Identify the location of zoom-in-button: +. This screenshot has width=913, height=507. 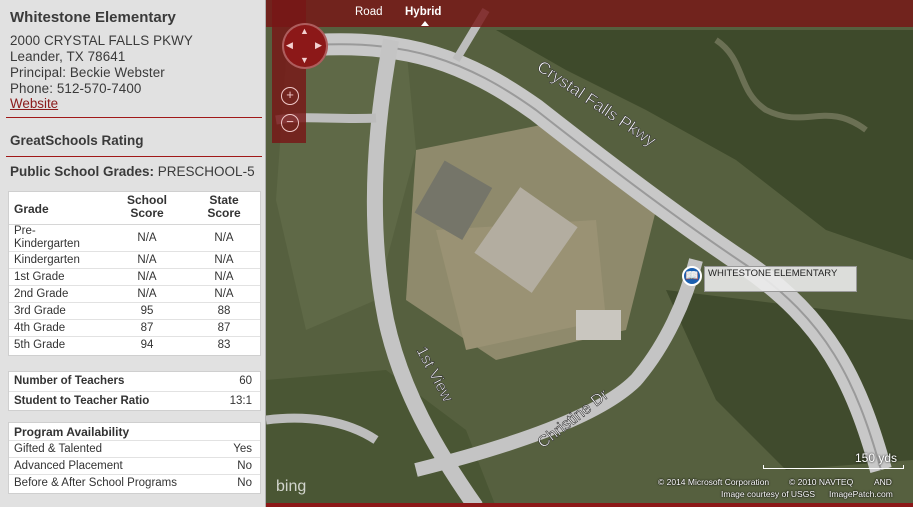
(290, 96).